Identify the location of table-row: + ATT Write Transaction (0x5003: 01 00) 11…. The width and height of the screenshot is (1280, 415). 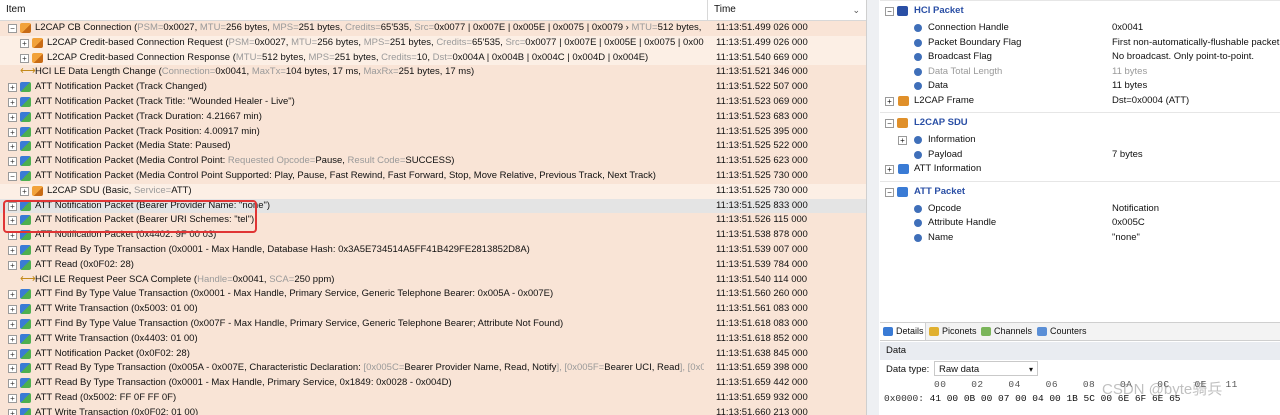
(433, 309).